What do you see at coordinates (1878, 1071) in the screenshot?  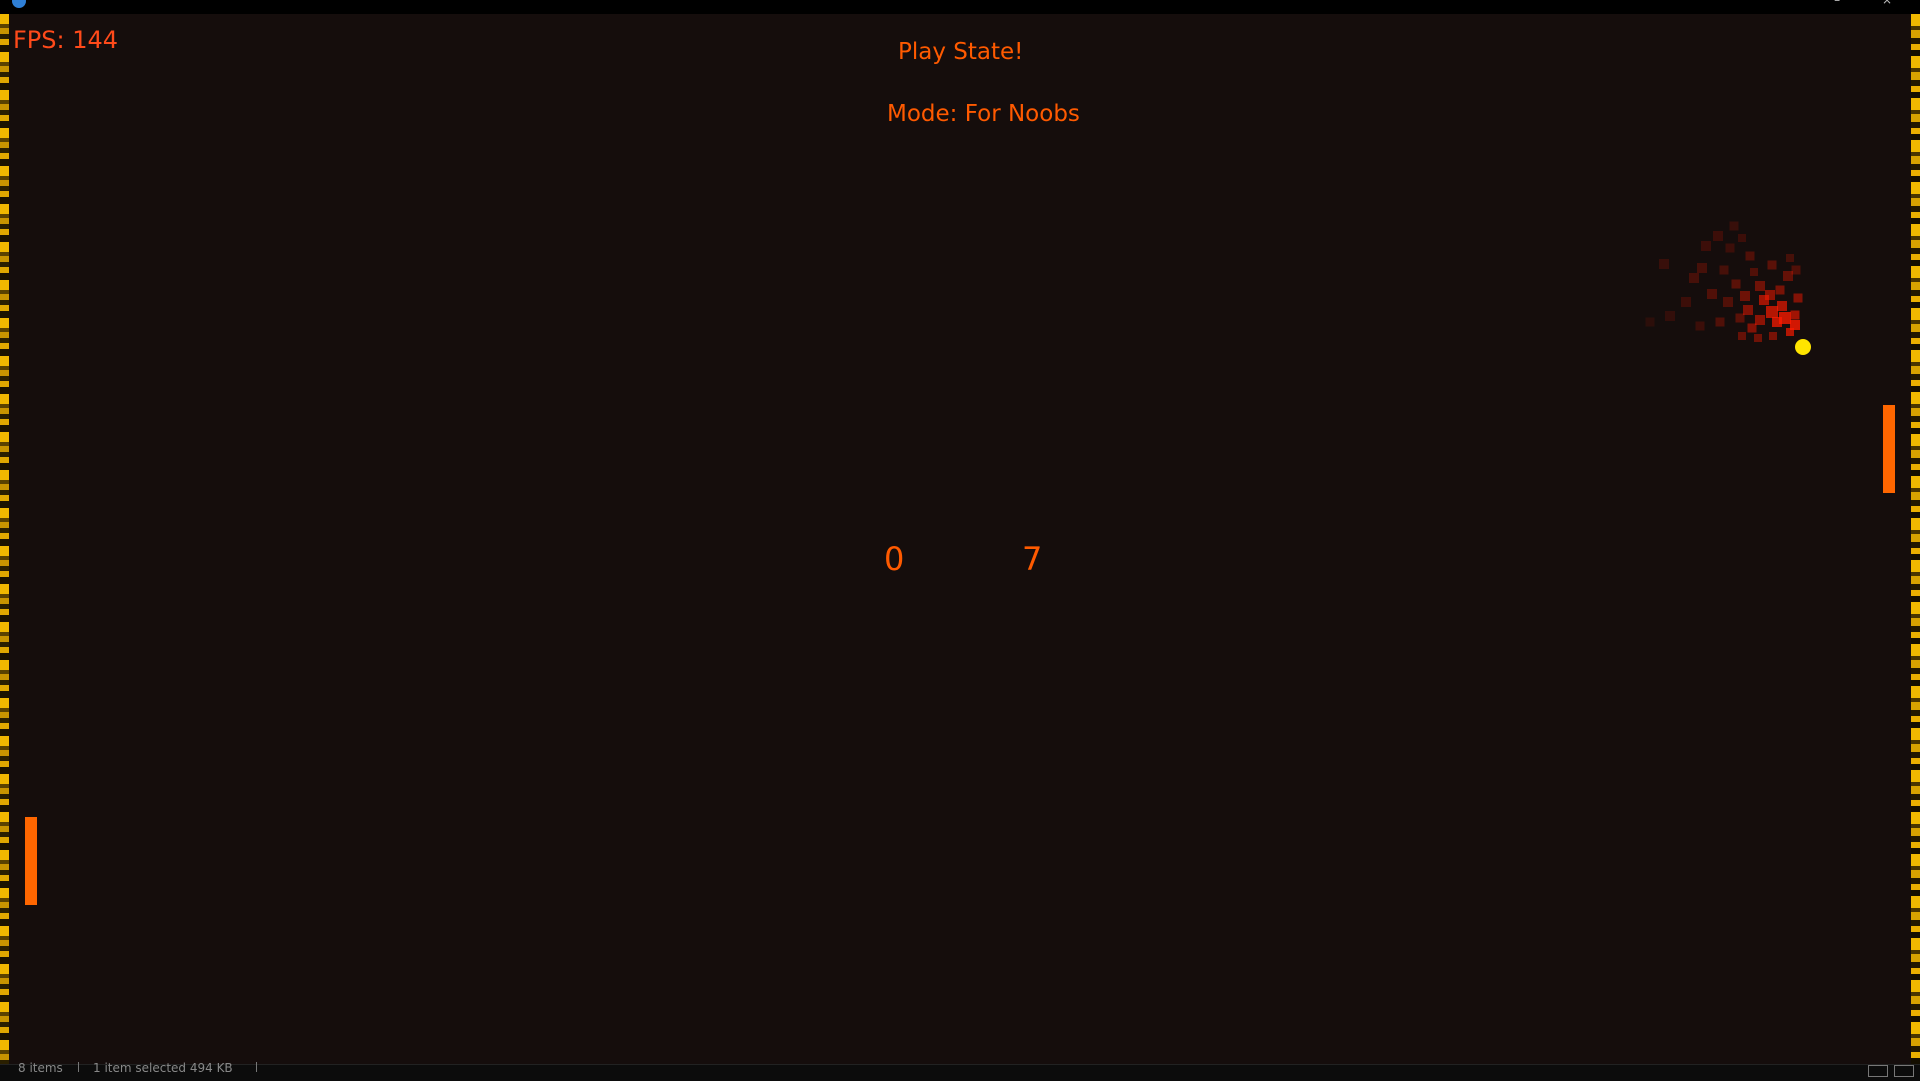 I see `details-view-icon` at bounding box center [1878, 1071].